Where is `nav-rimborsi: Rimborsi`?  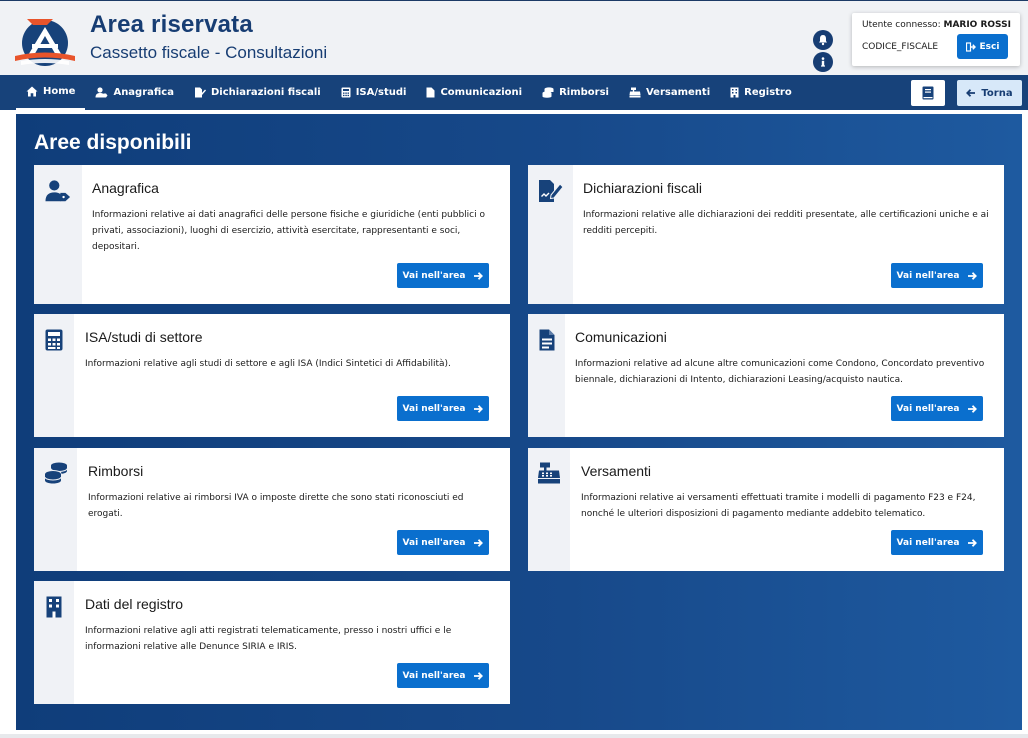
nav-rimborsi: Rimborsi is located at coordinates (575, 92).